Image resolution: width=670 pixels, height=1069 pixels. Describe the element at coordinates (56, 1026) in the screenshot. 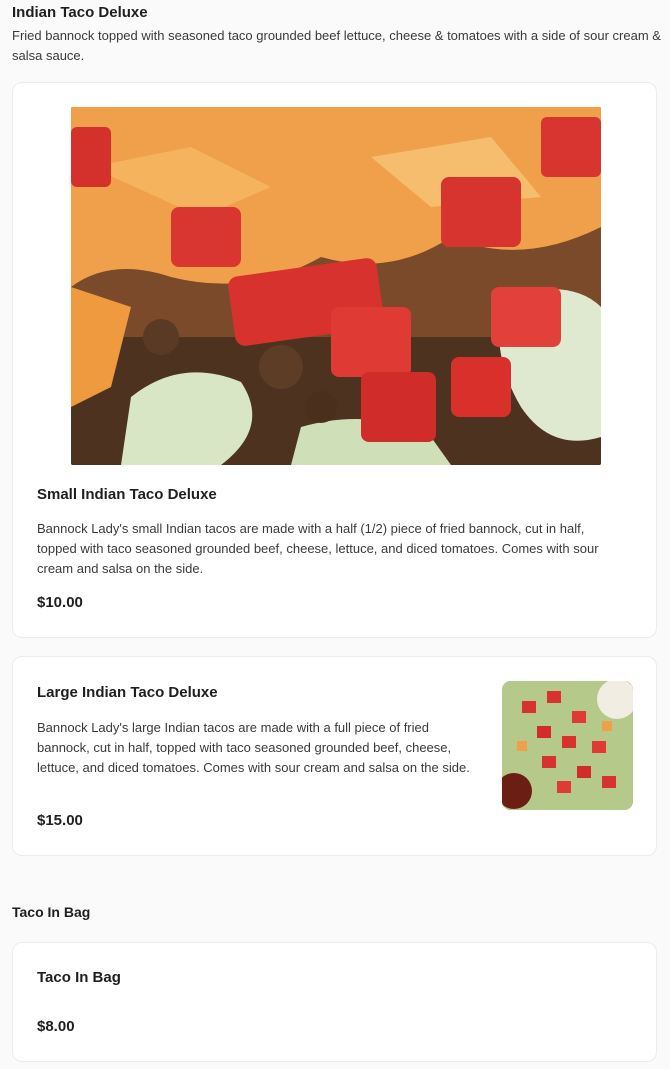

I see `item-price: $8.00` at that location.